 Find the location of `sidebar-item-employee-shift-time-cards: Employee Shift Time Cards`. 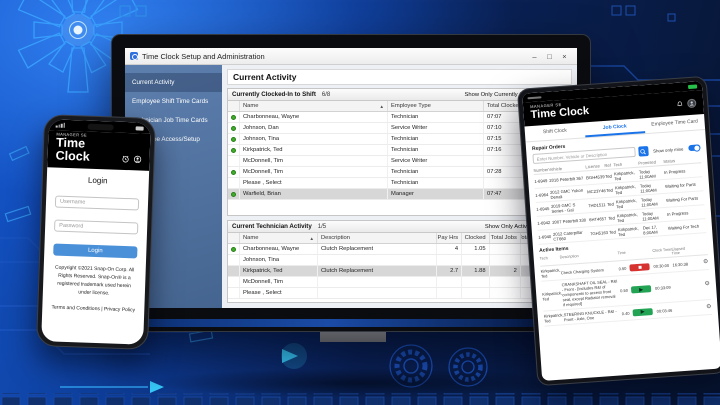

sidebar-item-employee-shift-time-cards: Employee Shift Time Cards is located at coordinates (173, 101).